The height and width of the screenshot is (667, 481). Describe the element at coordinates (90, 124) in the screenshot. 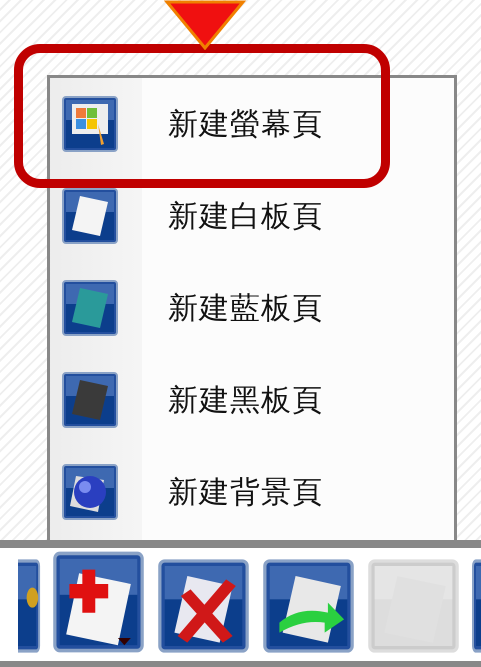

I see `picture-frame-icon` at that location.